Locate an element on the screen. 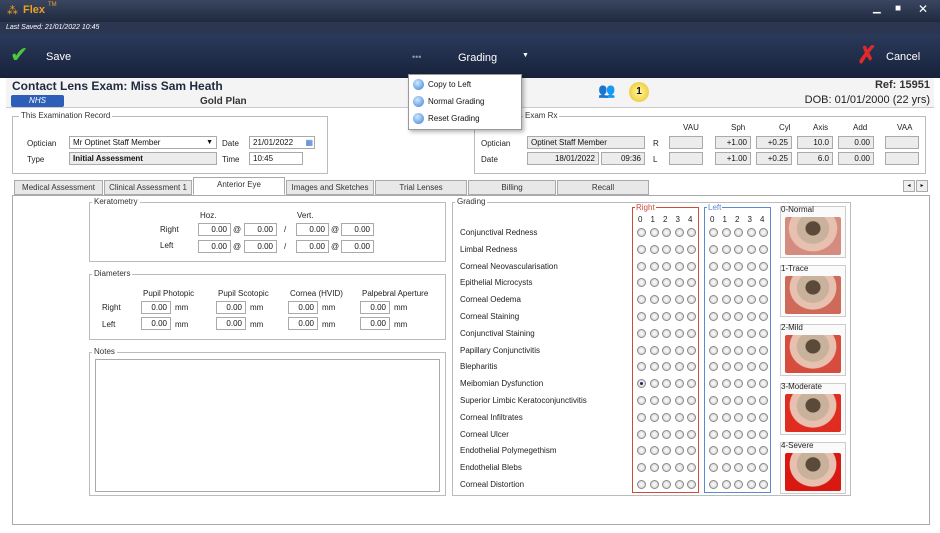 The height and width of the screenshot is (533, 940). optician-label: Optician is located at coordinates (42, 143).